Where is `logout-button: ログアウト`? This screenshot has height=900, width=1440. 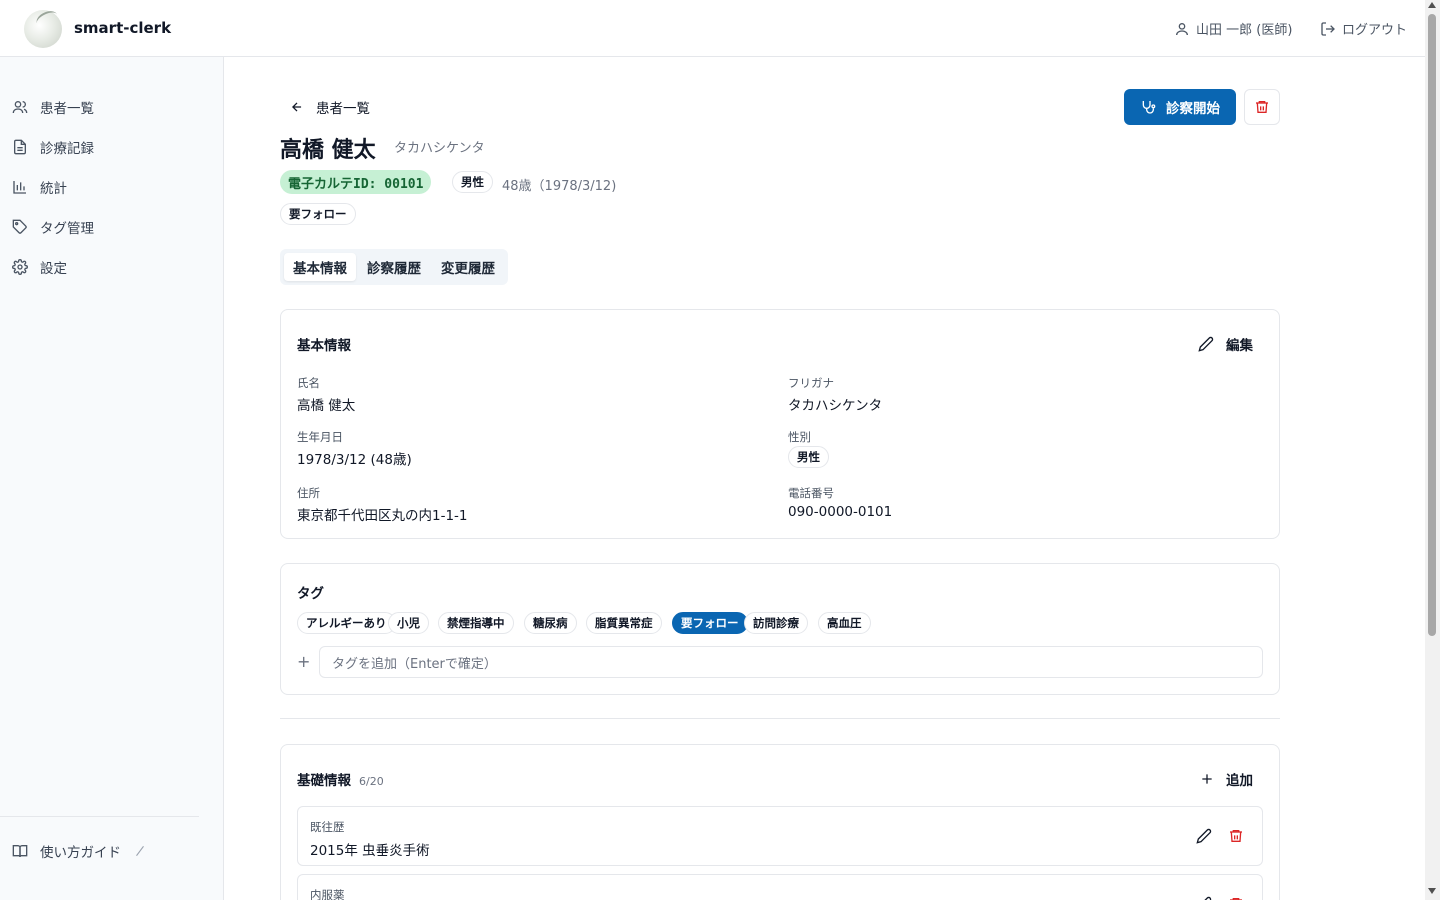 logout-button: ログアウト is located at coordinates (1363, 28).